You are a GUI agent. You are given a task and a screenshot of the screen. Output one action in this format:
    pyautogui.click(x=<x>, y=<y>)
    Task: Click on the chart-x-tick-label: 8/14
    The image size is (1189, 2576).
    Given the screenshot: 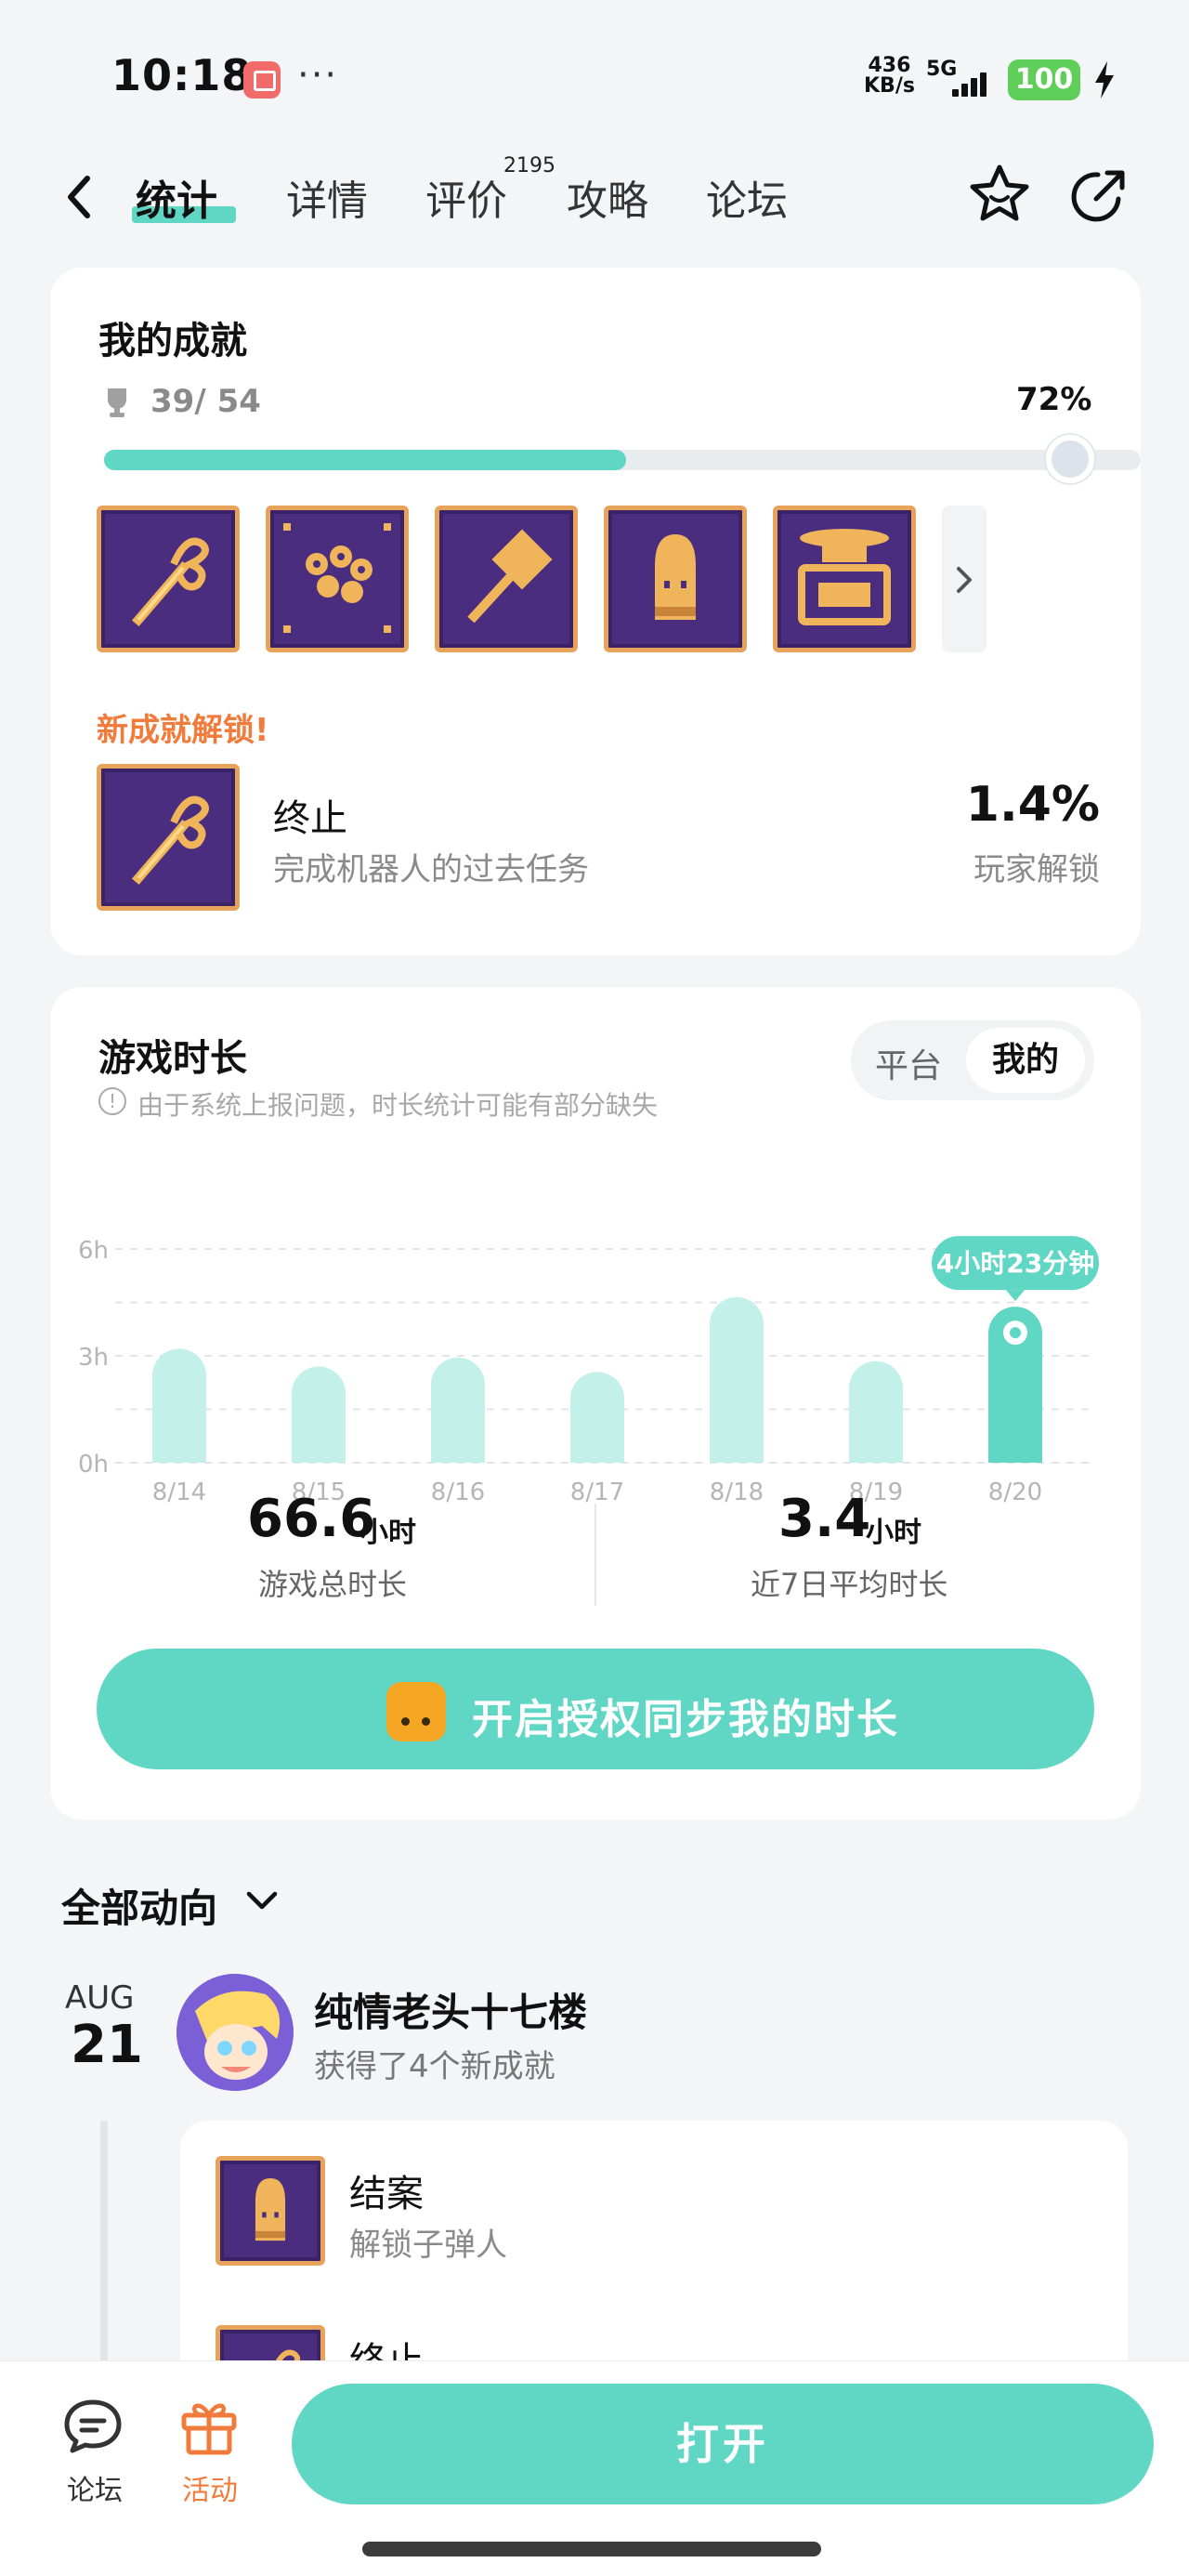 What is the action you would take?
    pyautogui.click(x=179, y=1492)
    